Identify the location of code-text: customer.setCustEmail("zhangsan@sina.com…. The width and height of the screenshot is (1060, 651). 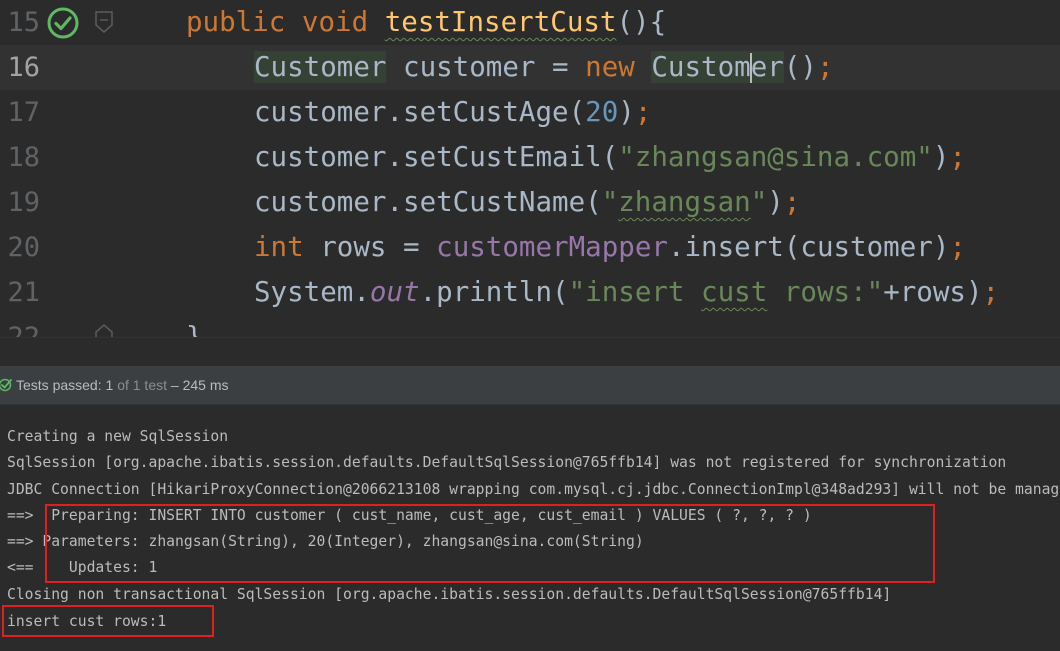
(610, 157).